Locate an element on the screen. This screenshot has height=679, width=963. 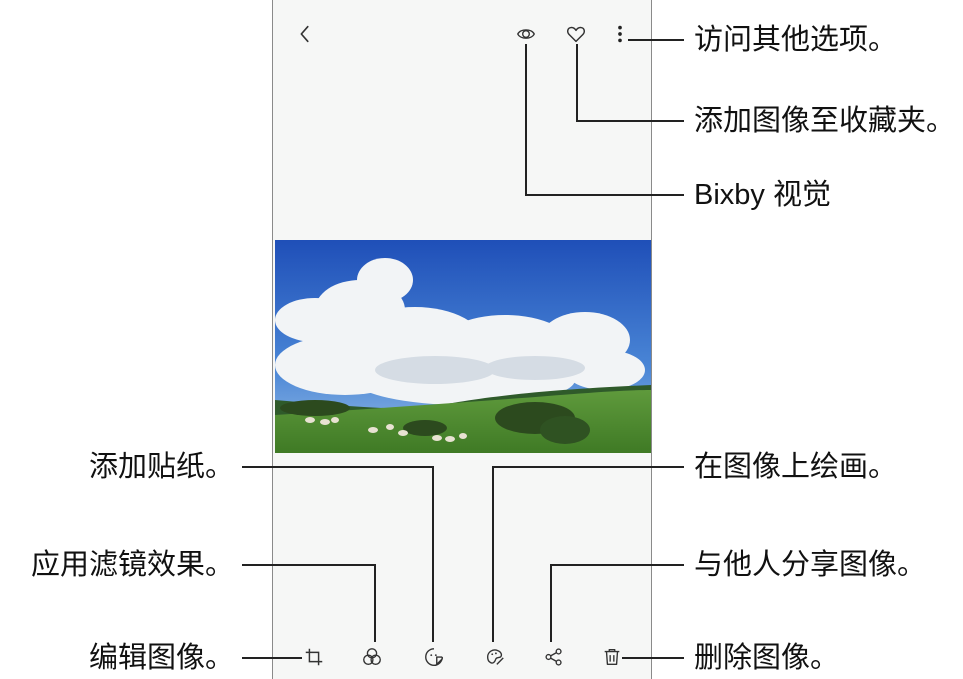
filter-icon is located at coordinates (372, 657).